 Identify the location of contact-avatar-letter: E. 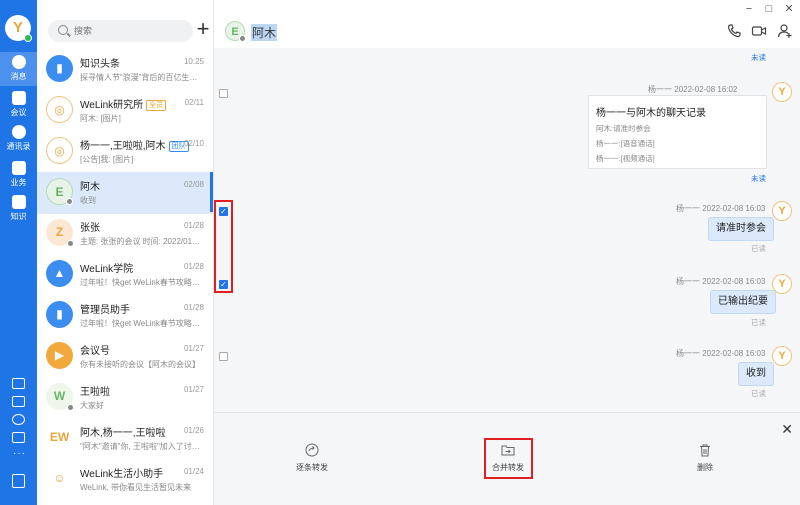
(235, 32).